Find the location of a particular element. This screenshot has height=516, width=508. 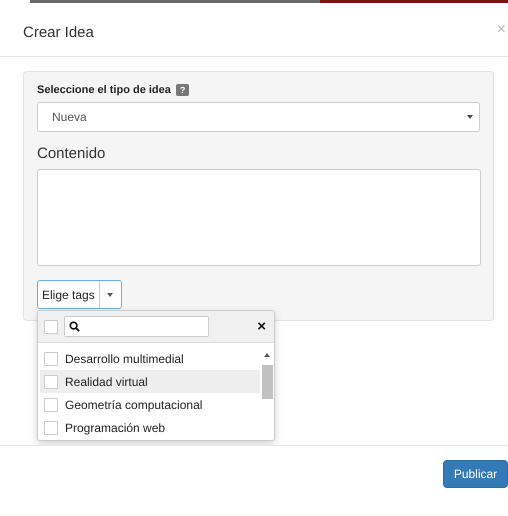

option-label: Realidad virtual is located at coordinates (106, 381).